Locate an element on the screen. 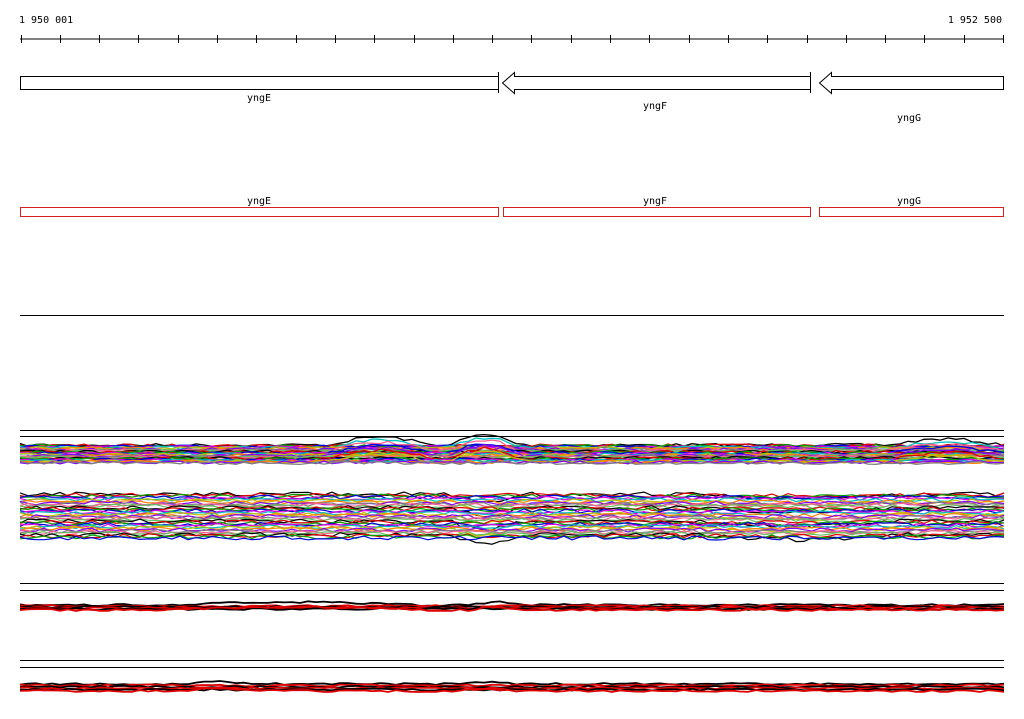  gene-track: yngE yngF yngG is located at coordinates (512, 98).